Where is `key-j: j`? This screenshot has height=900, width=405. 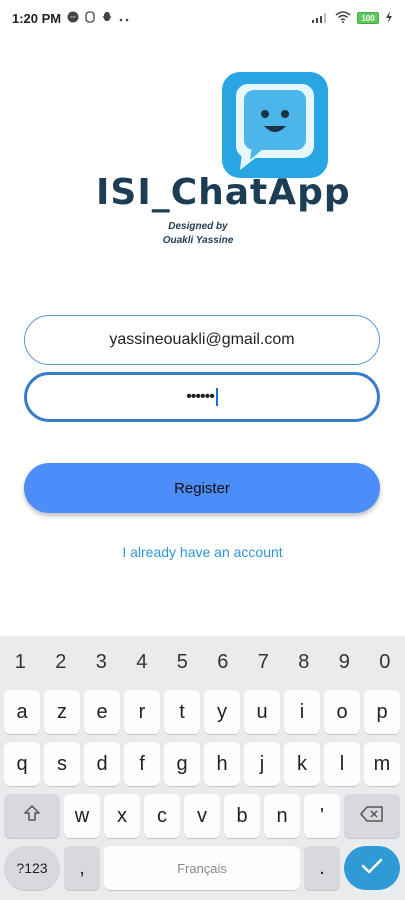
key-j: j is located at coordinates (262, 764).